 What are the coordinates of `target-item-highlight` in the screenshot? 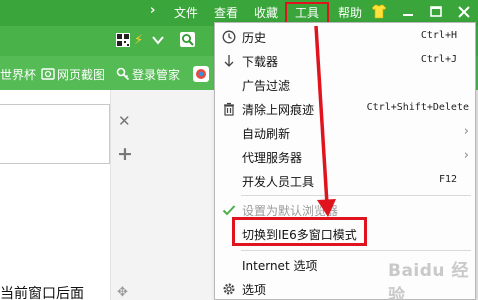 It's located at (299, 231).